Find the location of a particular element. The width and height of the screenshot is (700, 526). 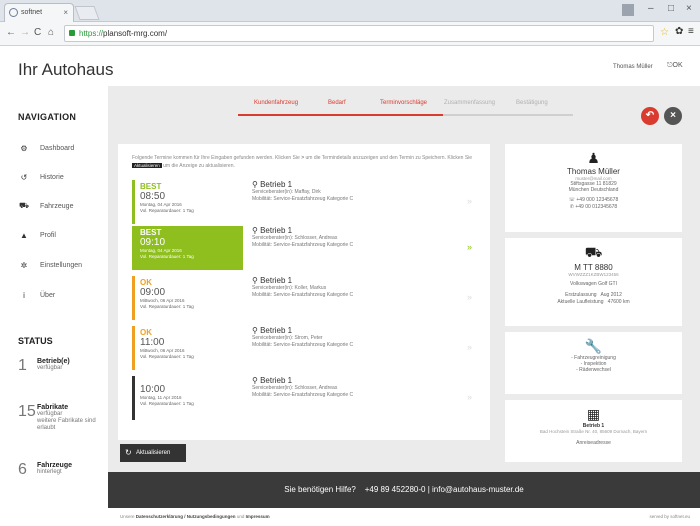

appointment-tag: BEST is located at coordinates (151, 232).